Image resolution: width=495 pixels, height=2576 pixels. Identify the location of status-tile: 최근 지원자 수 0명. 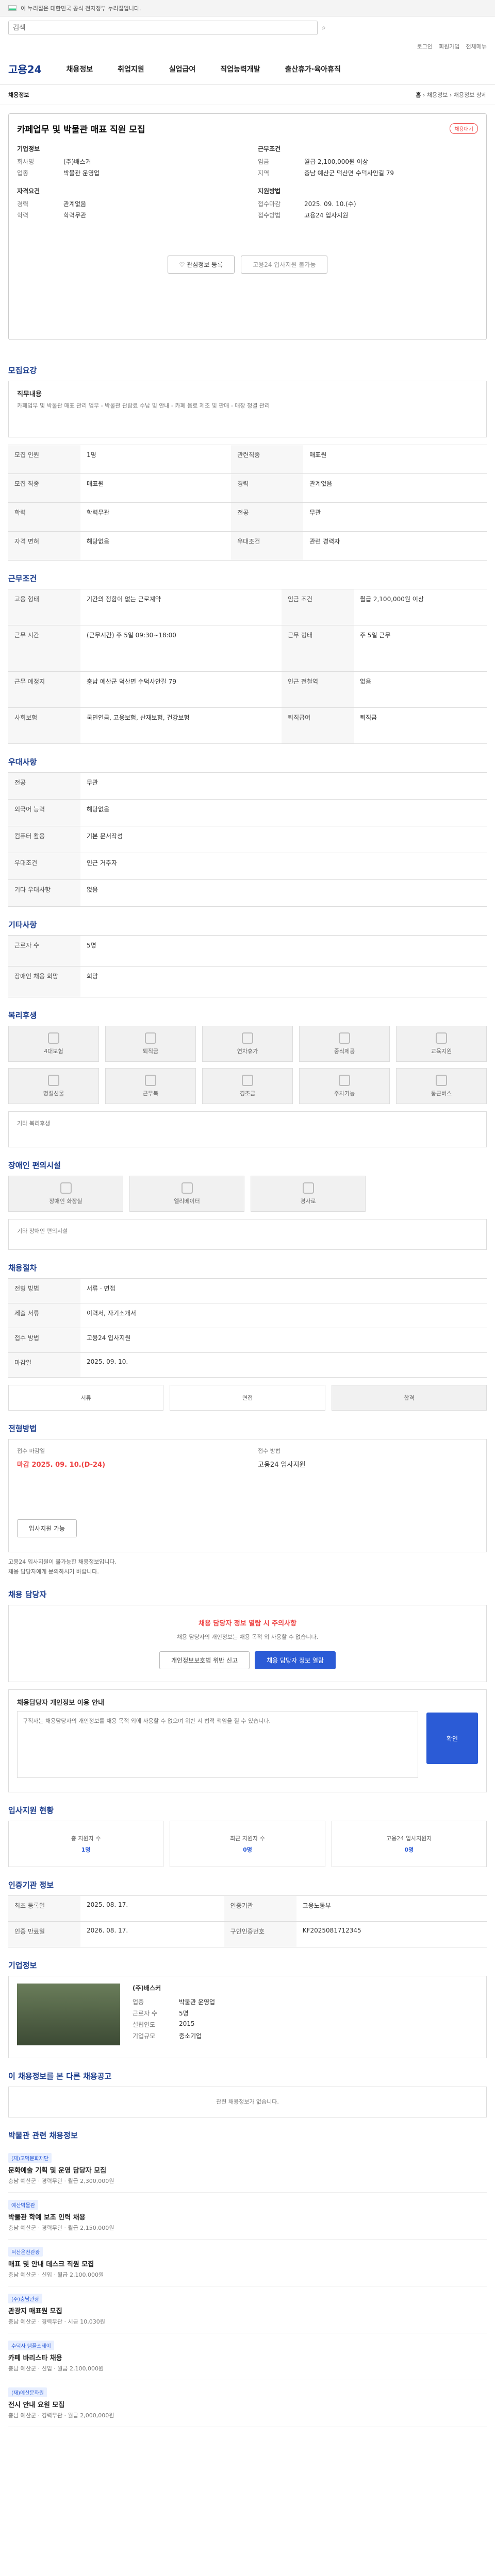
(247, 1844).